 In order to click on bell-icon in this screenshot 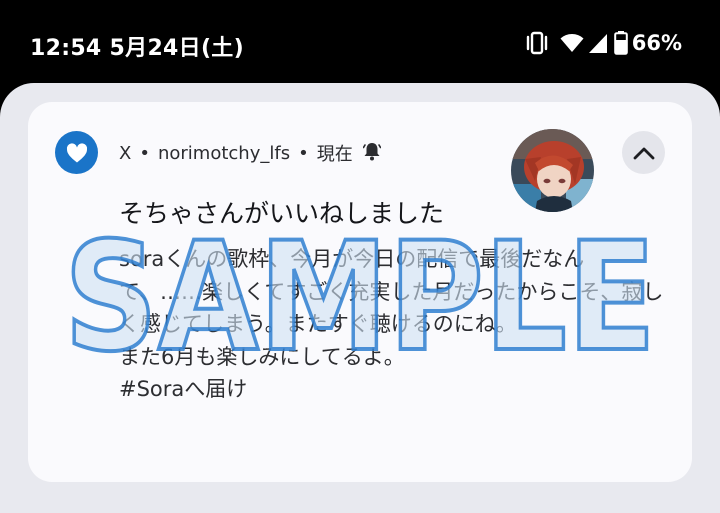, I will do `click(372, 153)`.